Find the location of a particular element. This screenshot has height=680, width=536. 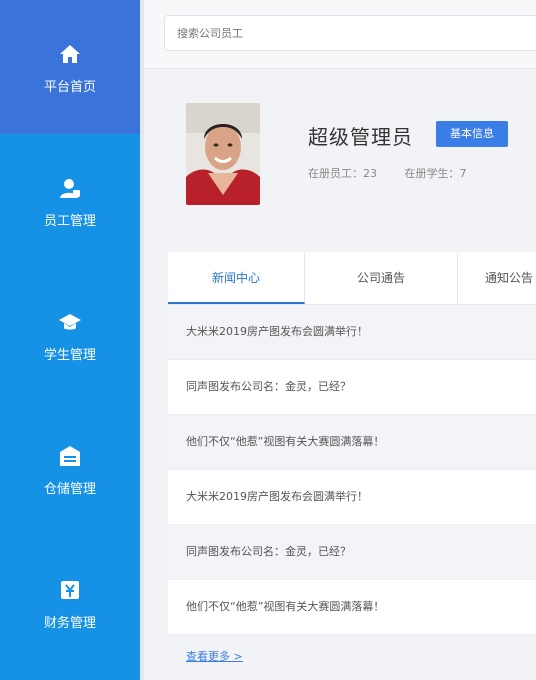

tab-company-notices: 公司通告 is located at coordinates (381, 278).